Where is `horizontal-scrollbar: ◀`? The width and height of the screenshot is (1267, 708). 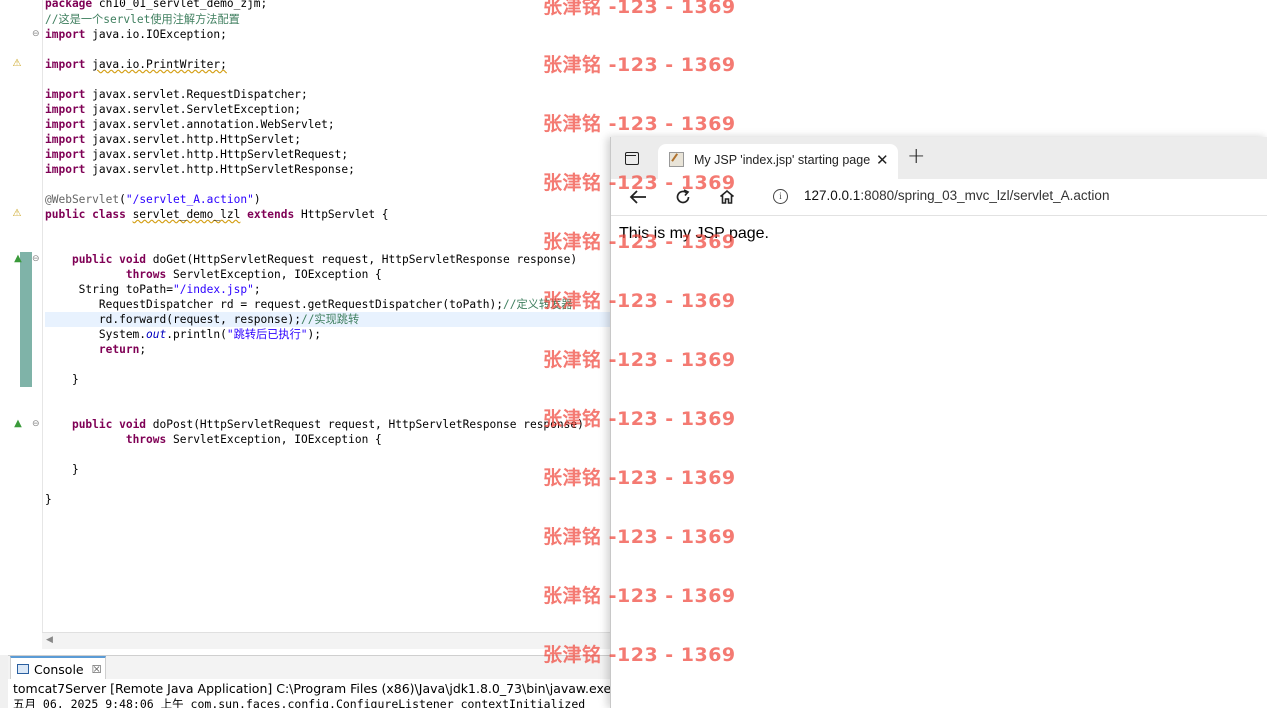
horizontal-scrollbar: ◀ is located at coordinates (326, 640).